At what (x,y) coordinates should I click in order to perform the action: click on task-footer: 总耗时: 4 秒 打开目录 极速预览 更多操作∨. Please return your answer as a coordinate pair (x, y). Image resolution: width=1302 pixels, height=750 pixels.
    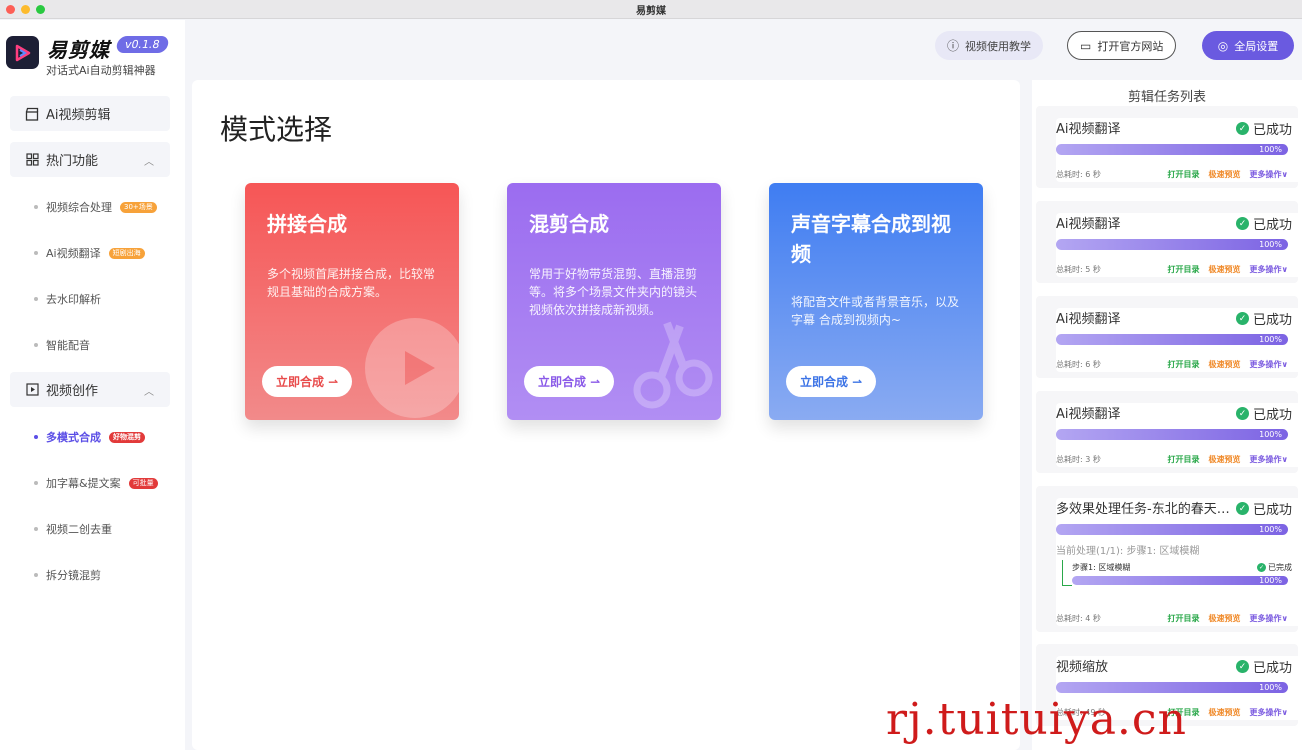
    Looking at the image, I should click on (1172, 618).